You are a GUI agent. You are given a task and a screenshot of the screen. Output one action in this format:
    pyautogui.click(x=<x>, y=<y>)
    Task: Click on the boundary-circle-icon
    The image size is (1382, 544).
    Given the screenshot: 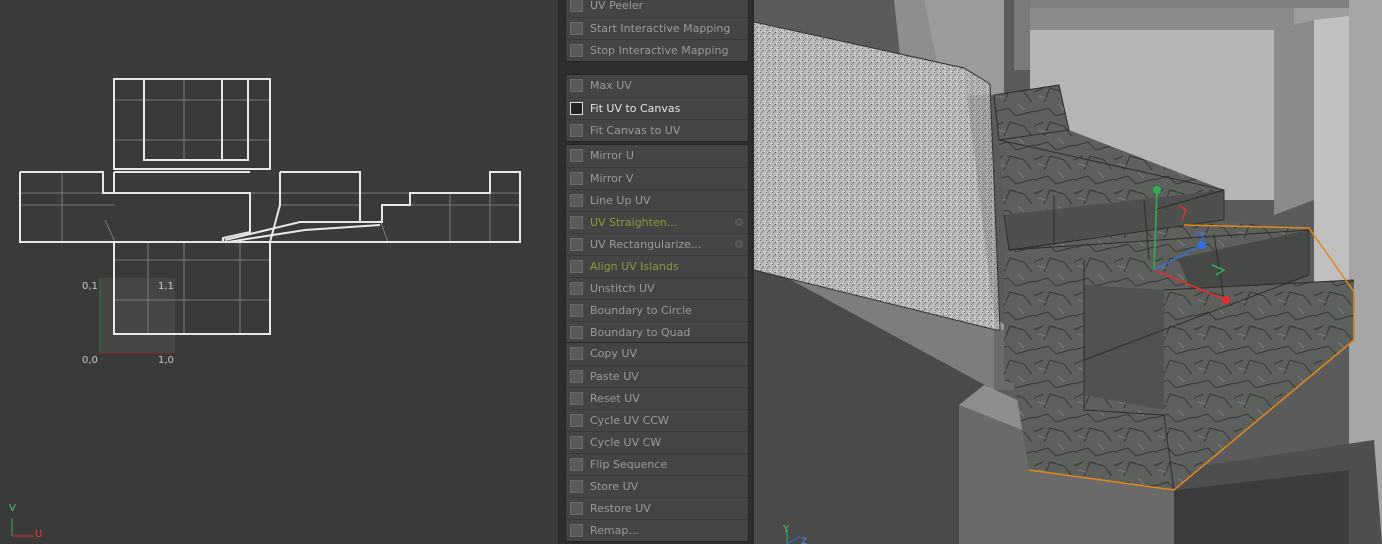 What is the action you would take?
    pyautogui.click(x=576, y=310)
    